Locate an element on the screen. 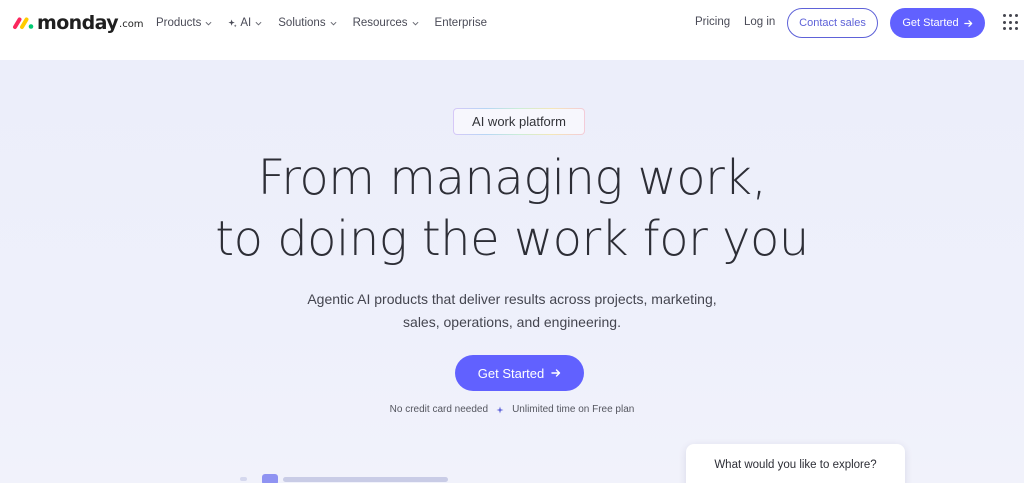 The height and width of the screenshot is (483, 1024). nav-item-label: Enterprise is located at coordinates (460, 23).